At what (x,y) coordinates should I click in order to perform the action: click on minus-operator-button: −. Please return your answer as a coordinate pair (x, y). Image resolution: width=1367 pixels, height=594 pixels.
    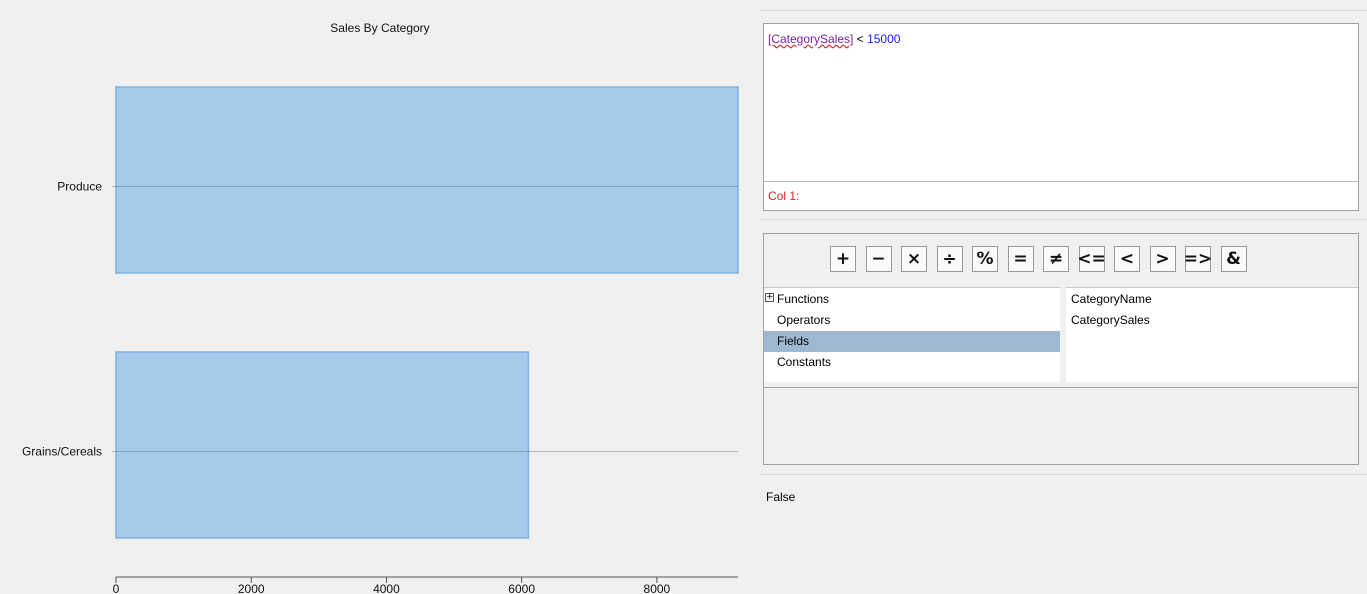
    Looking at the image, I should click on (878, 259).